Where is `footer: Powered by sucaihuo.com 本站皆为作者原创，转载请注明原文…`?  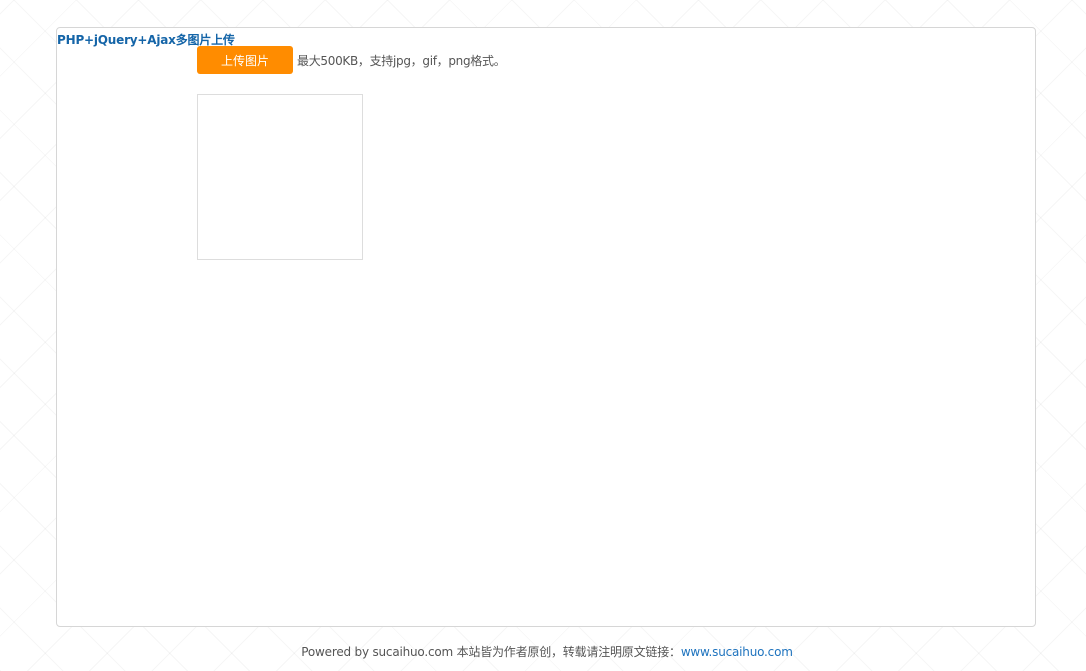
footer: Powered by sucaihuo.com 本站皆为作者原创，转载请注明原文… is located at coordinates (543, 651).